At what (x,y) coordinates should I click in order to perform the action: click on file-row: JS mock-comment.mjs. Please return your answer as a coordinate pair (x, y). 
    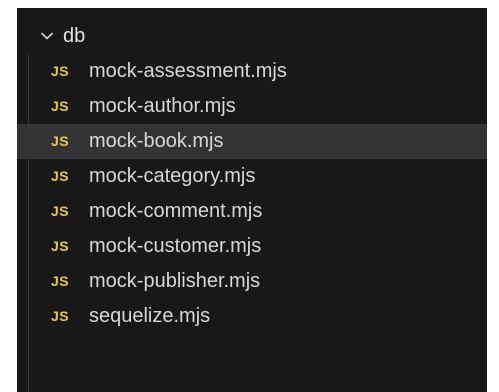
    Looking at the image, I should click on (252, 211).